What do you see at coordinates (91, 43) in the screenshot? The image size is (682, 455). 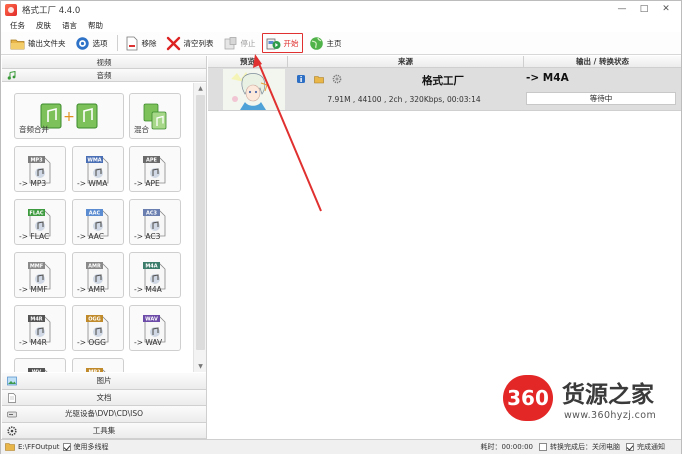 I see `options-button: 选项` at bounding box center [91, 43].